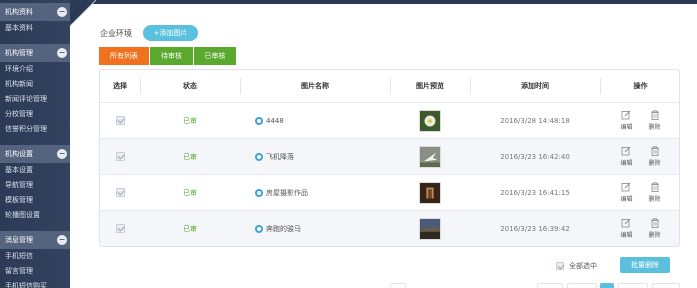 This screenshot has height=288, width=697. What do you see at coordinates (35, 215) in the screenshot?
I see `sidebar-item-carousel: 轮播图设置` at bounding box center [35, 215].